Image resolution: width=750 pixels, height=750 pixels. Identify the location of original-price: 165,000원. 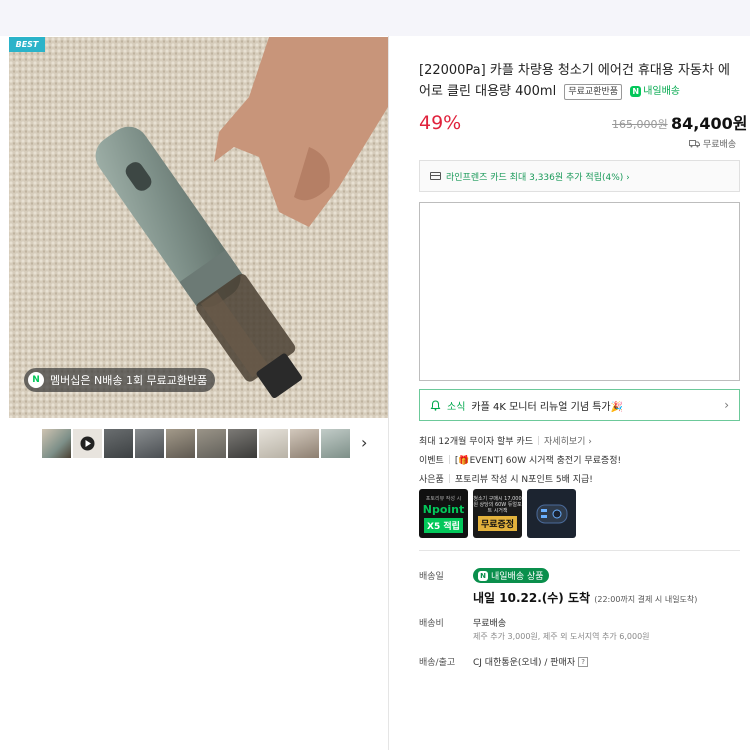
(640, 124).